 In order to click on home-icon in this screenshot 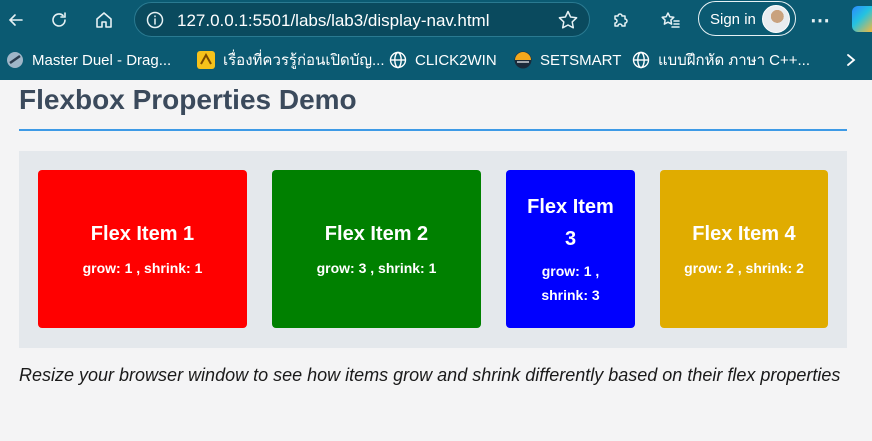, I will do `click(104, 20)`.